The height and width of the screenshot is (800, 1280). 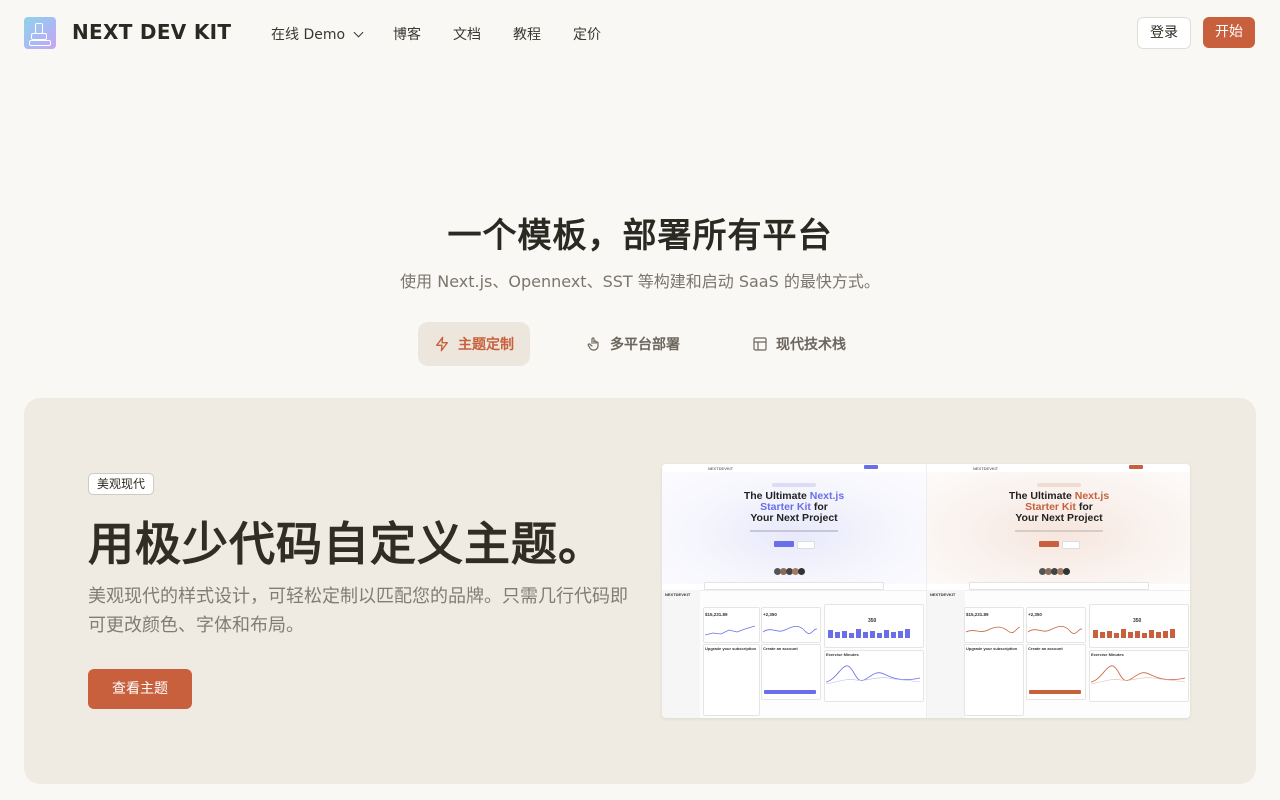 What do you see at coordinates (640, 33) in the screenshot?
I see `site-header: NEXT DEV KIT 在线 Demo 博客 文档 教程 定价 登录 开始` at bounding box center [640, 33].